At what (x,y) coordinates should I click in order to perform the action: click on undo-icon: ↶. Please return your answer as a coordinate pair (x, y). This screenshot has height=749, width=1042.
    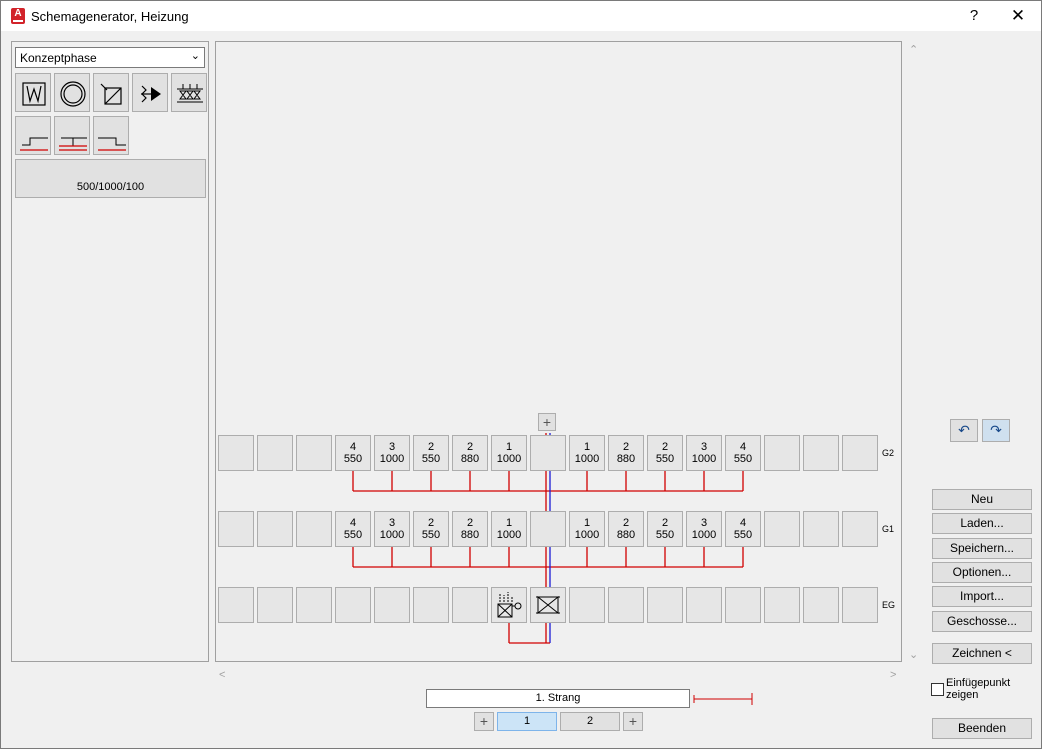
    Looking at the image, I should click on (964, 430).